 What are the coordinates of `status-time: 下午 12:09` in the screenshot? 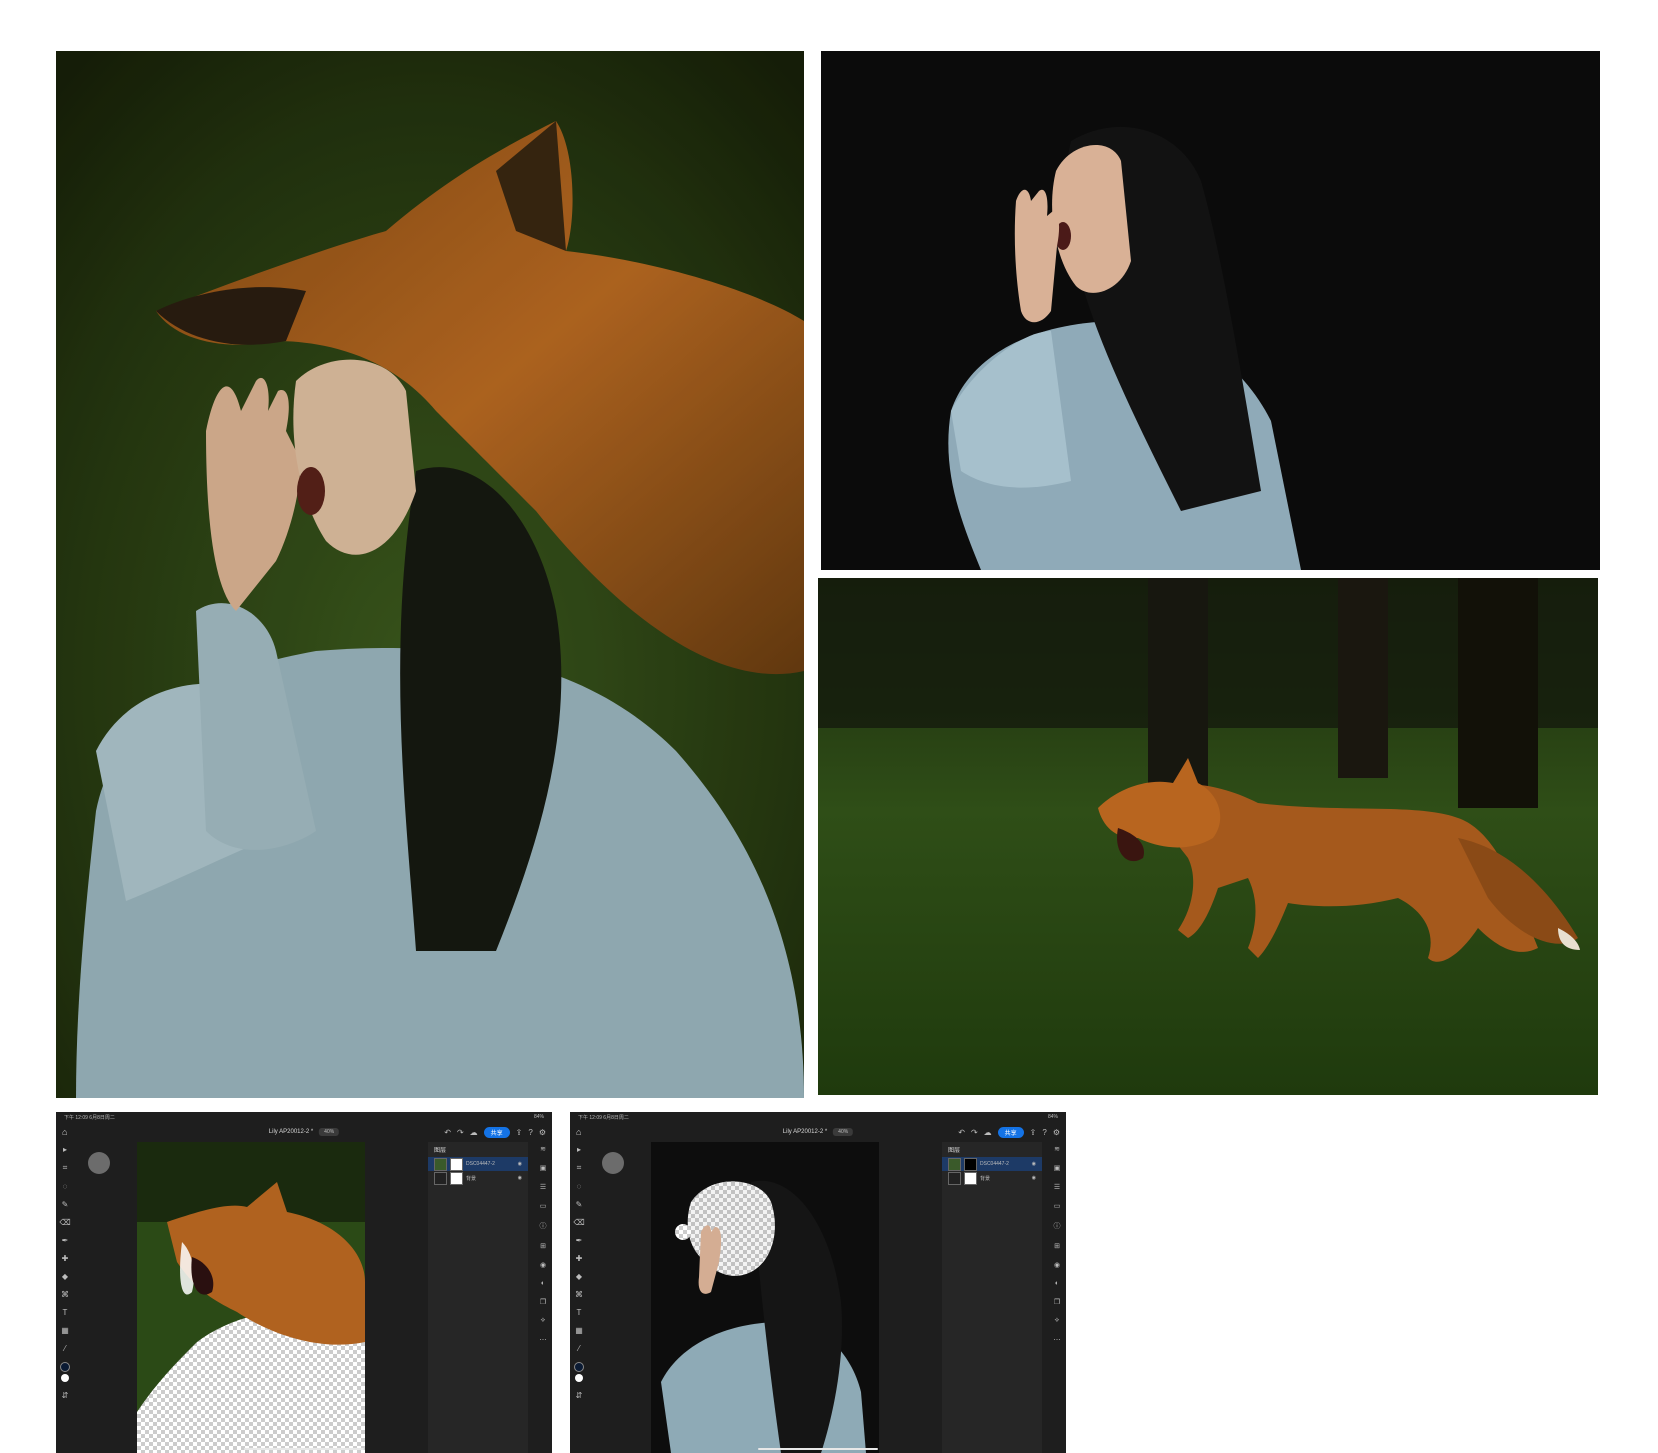 It's located at (590, 1117).